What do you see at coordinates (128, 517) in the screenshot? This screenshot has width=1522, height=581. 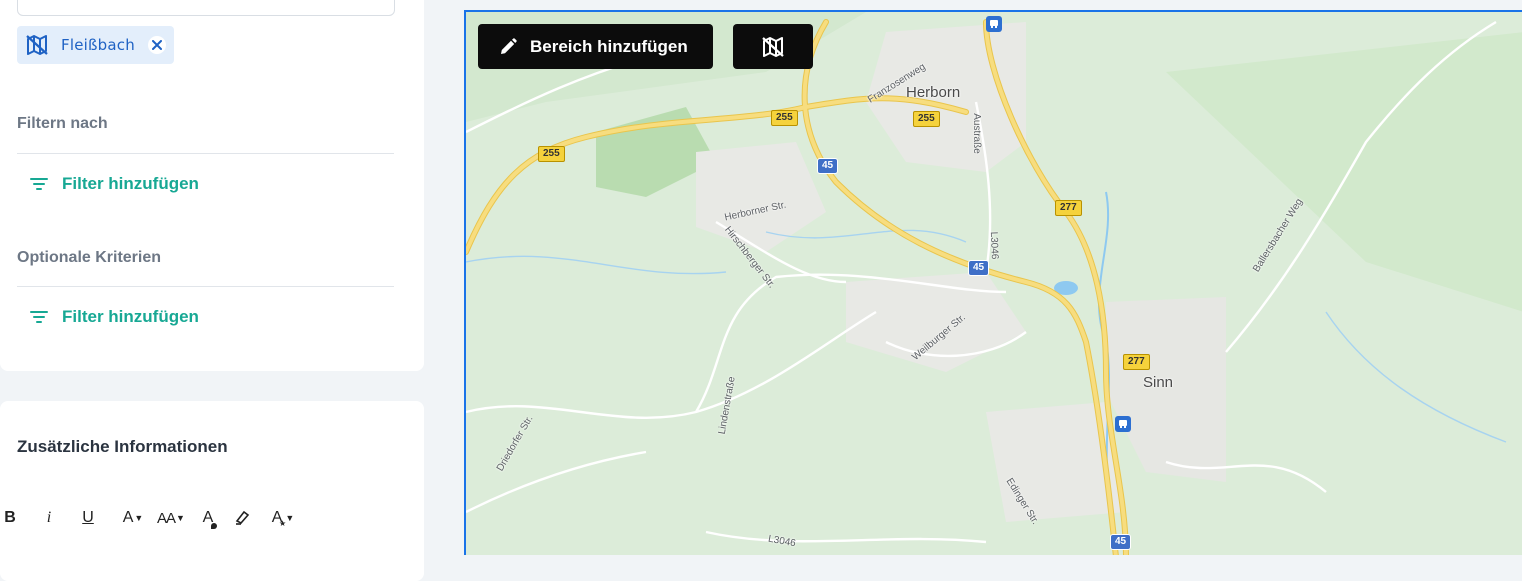 I see `font-color-label: A` at bounding box center [128, 517].